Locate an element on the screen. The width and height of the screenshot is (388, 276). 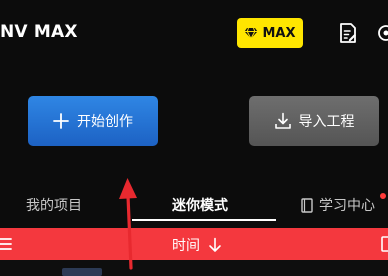
sort-bar: 时间 is located at coordinates (194, 244).